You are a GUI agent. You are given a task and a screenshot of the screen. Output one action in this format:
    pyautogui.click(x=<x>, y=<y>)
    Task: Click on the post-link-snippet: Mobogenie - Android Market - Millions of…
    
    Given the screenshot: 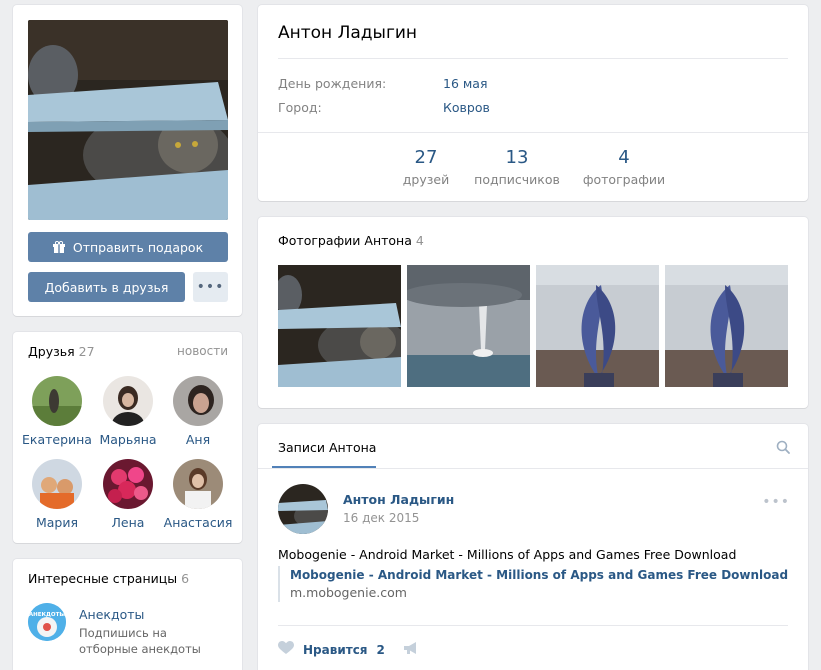 What is the action you would take?
    pyautogui.click(x=533, y=584)
    